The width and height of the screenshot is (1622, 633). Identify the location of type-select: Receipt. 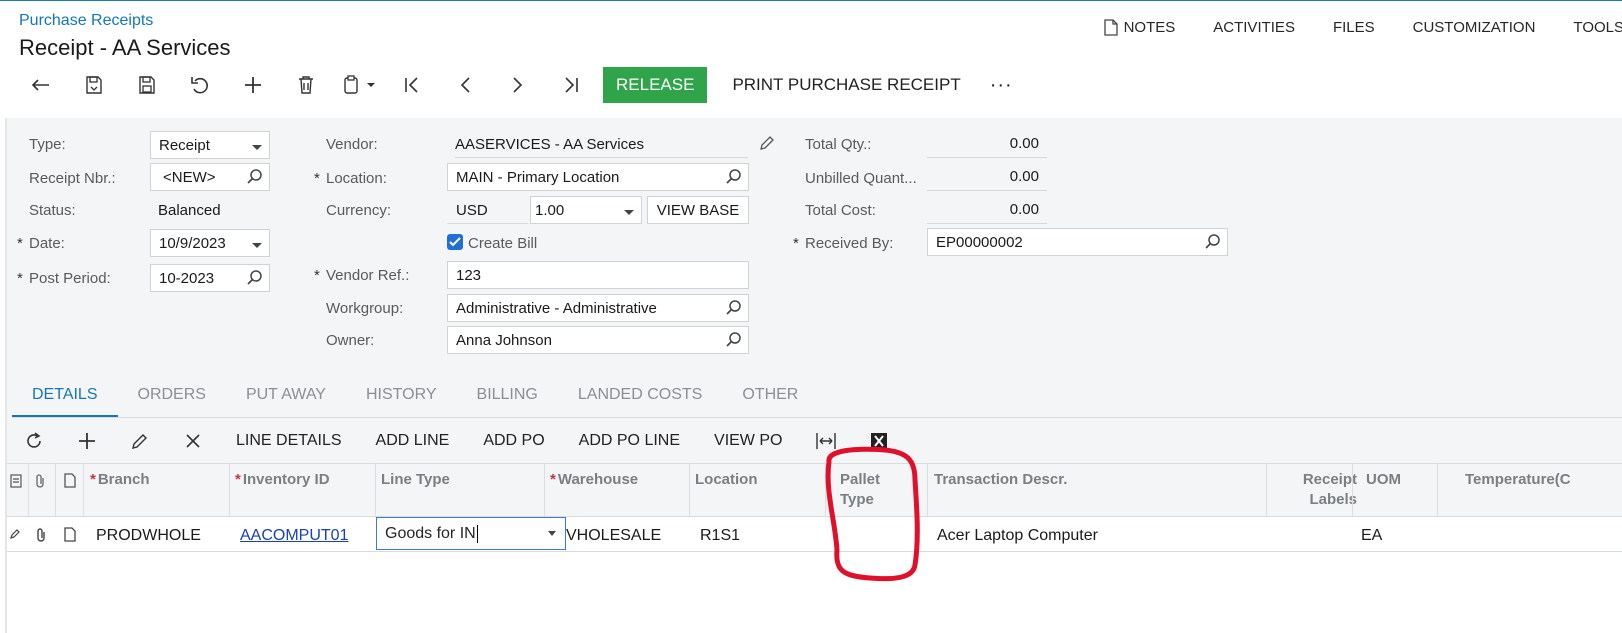
(210, 145).